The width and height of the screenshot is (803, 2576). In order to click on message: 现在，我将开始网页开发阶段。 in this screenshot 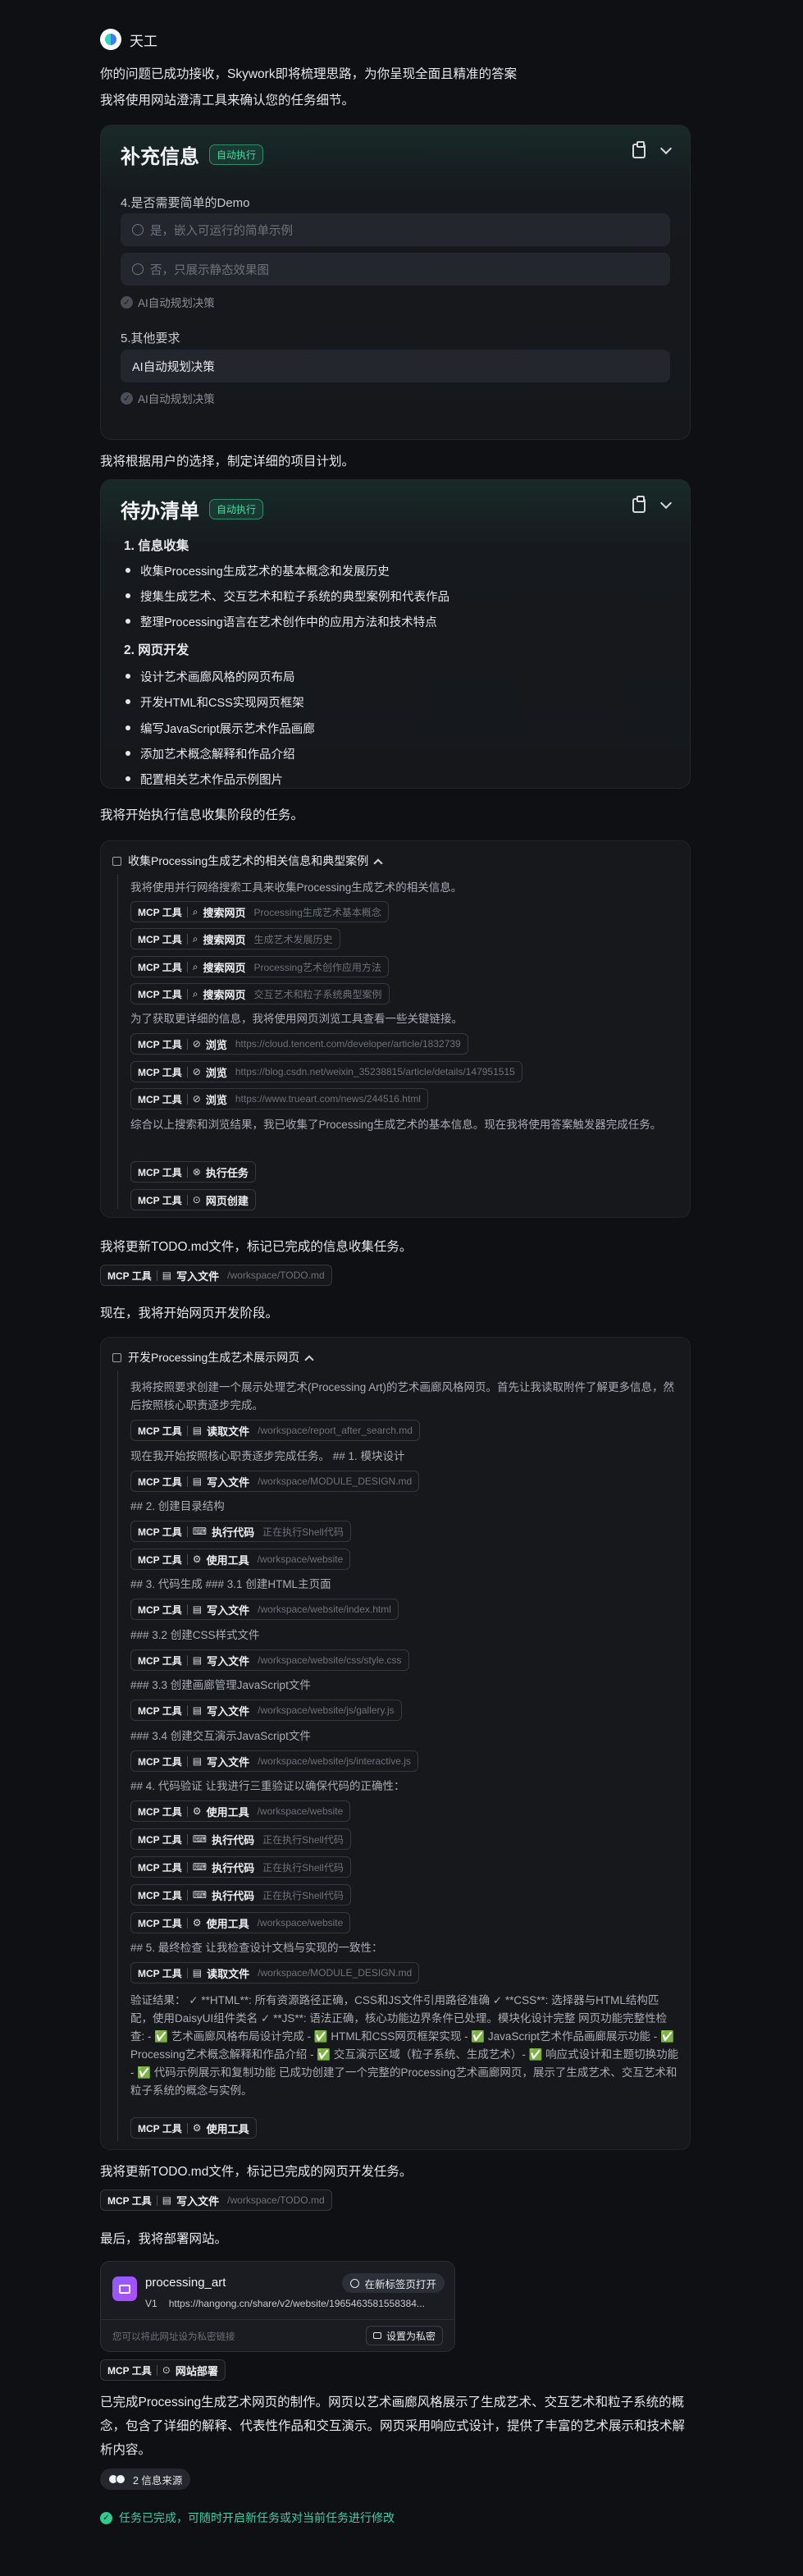, I will do `click(189, 1313)`.